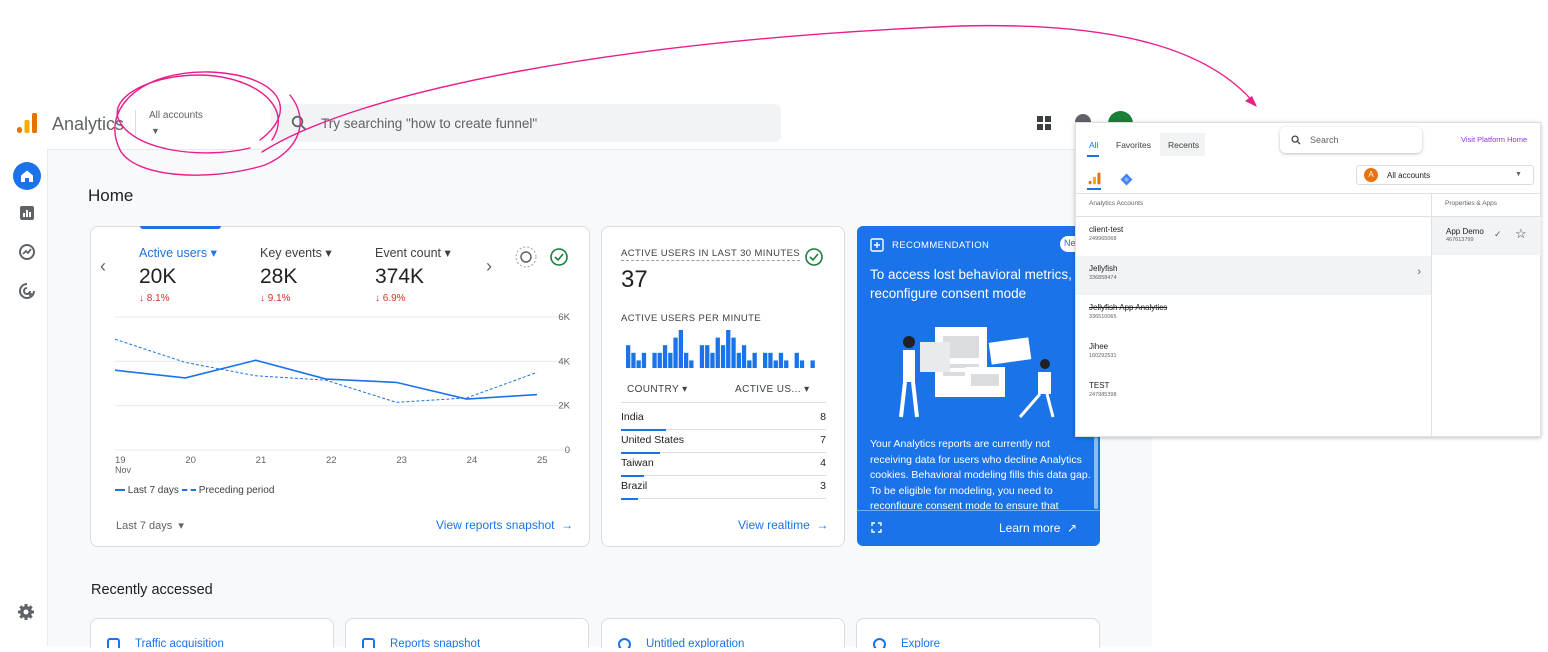 This screenshot has width=1548, height=652. I want to click on arrow-head-icon, so click(1251, 101).